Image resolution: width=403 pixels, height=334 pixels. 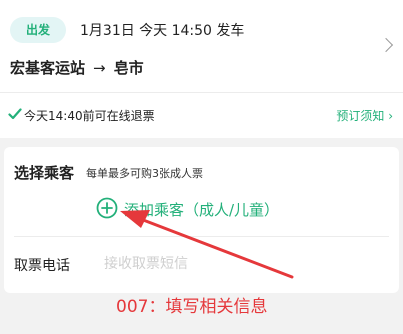 I want to click on pickup-phone-label: 取票电话, so click(x=42, y=266).